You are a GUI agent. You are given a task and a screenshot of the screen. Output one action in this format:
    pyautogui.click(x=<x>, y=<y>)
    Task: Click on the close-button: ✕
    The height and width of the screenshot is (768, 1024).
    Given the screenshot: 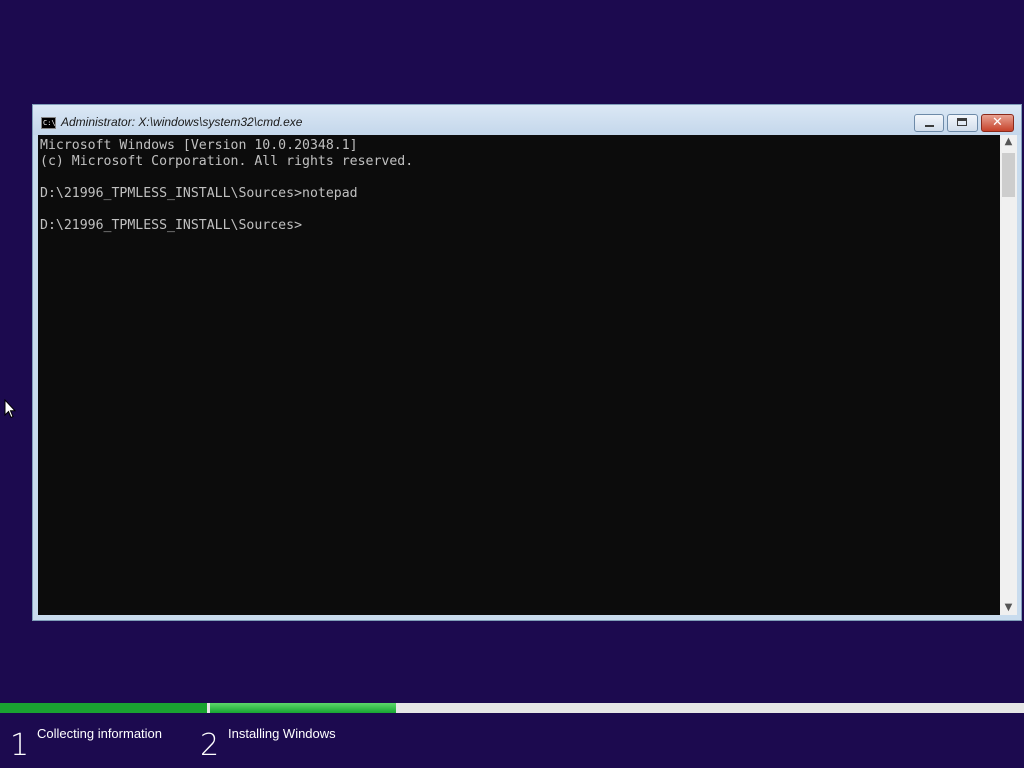 What is the action you would take?
    pyautogui.click(x=997, y=123)
    